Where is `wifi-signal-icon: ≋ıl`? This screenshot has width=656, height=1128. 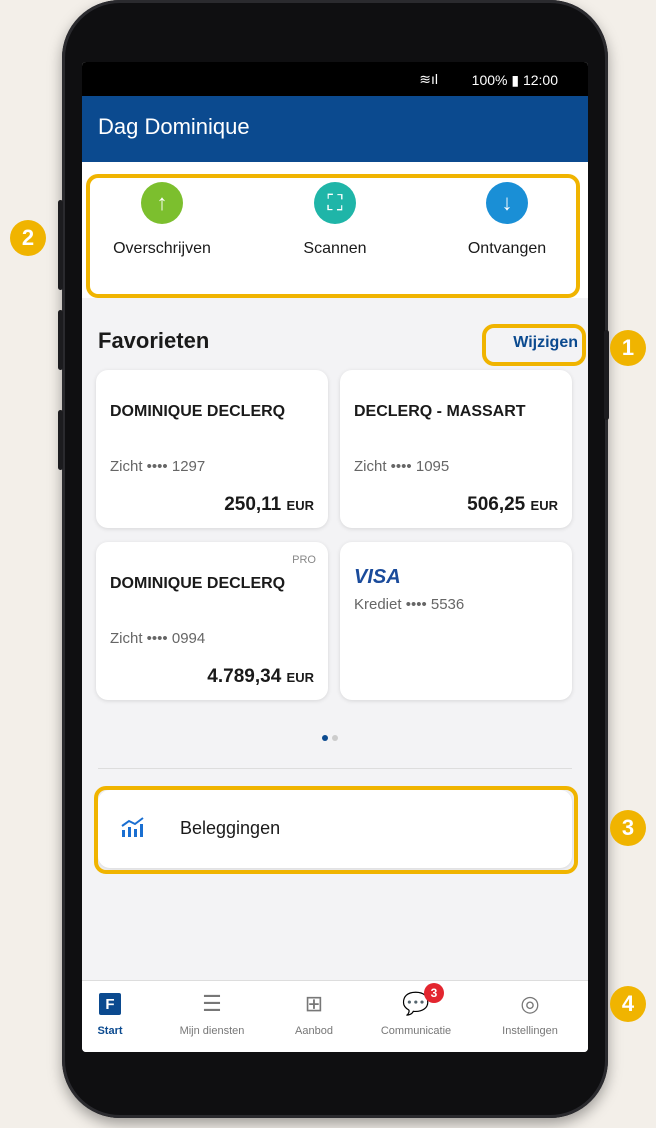 wifi-signal-icon: ≋ıl is located at coordinates (428, 79).